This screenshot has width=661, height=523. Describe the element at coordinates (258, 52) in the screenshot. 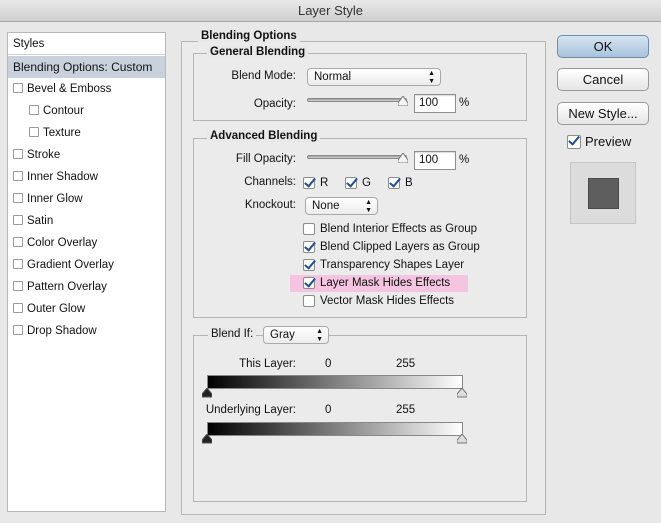

I see `general-blending-title: General Blending` at that location.